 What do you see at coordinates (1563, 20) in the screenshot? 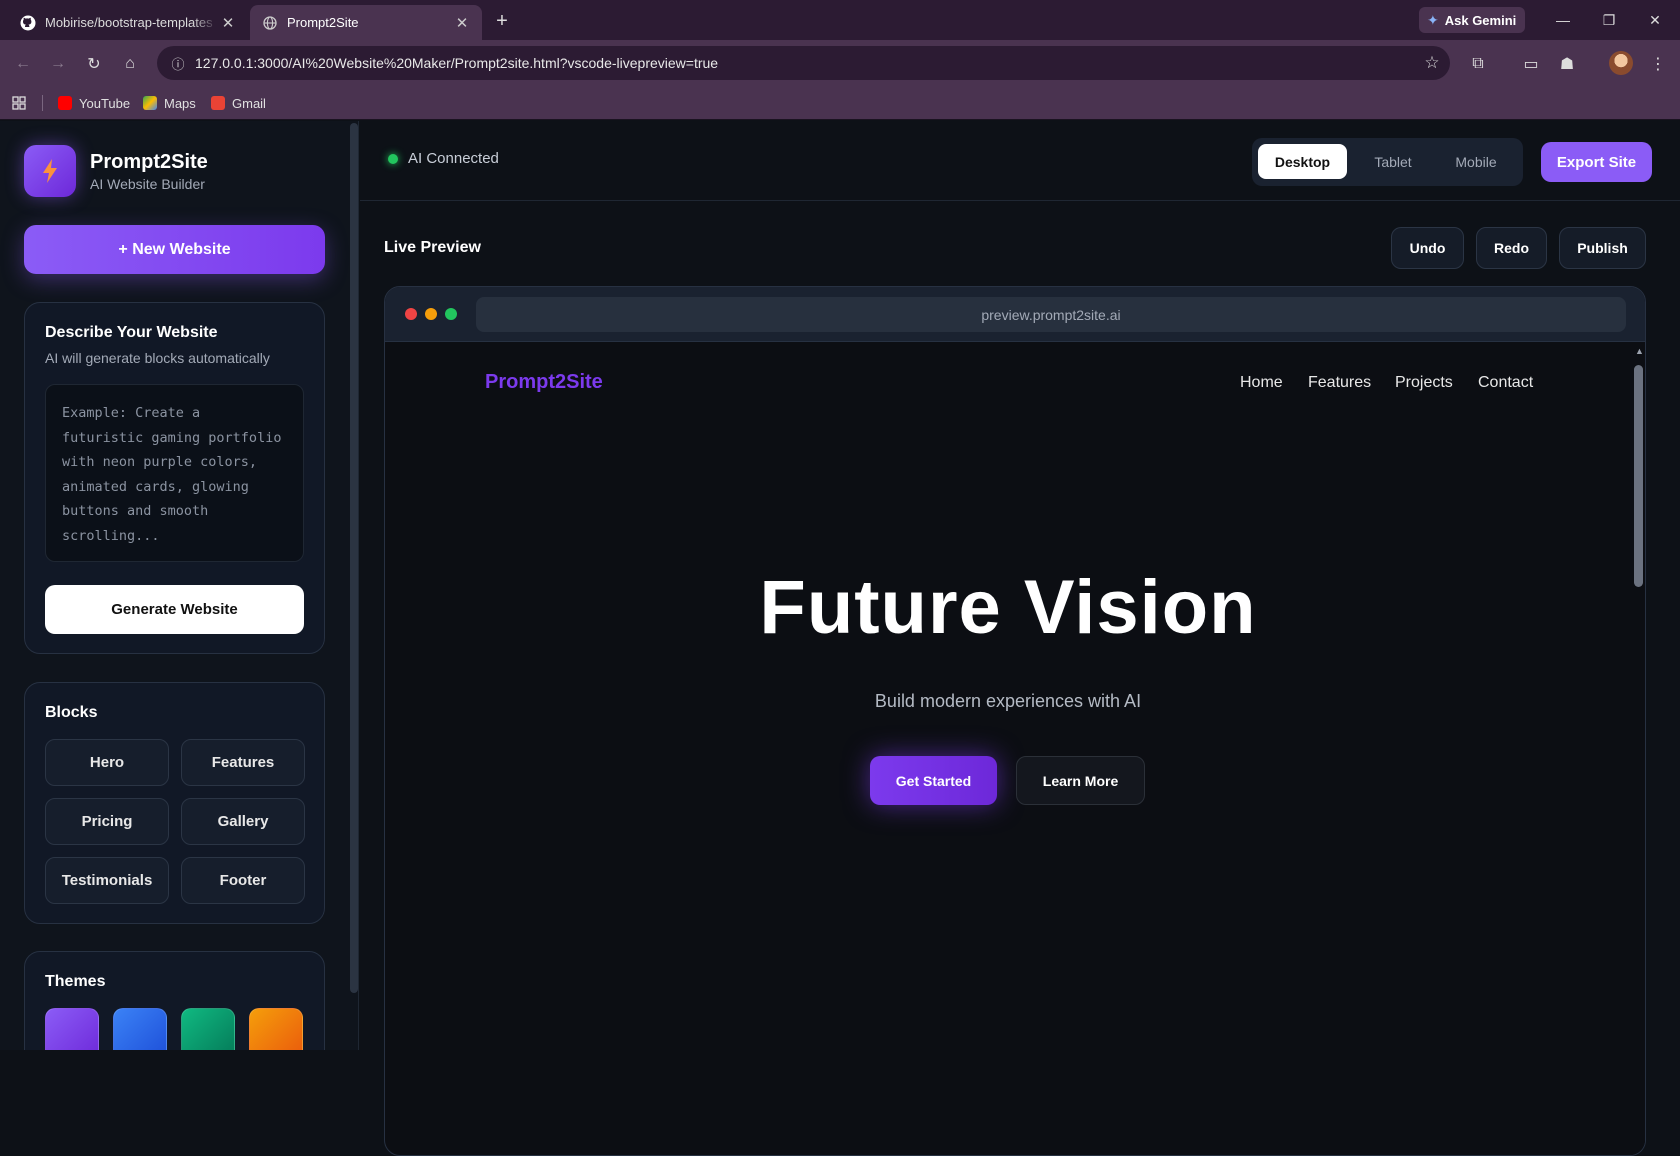
I see `minimize-icon: —` at bounding box center [1563, 20].